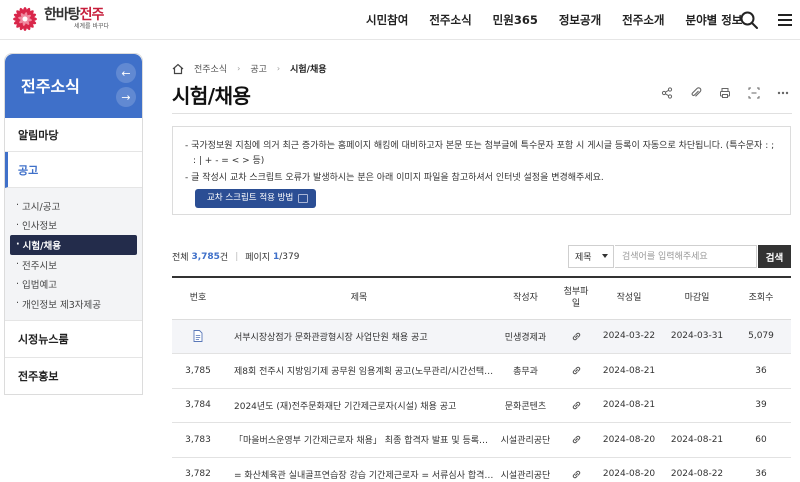 The image size is (800, 482). I want to click on side-nav-sub-legislation: · 입법예고, so click(73, 284).